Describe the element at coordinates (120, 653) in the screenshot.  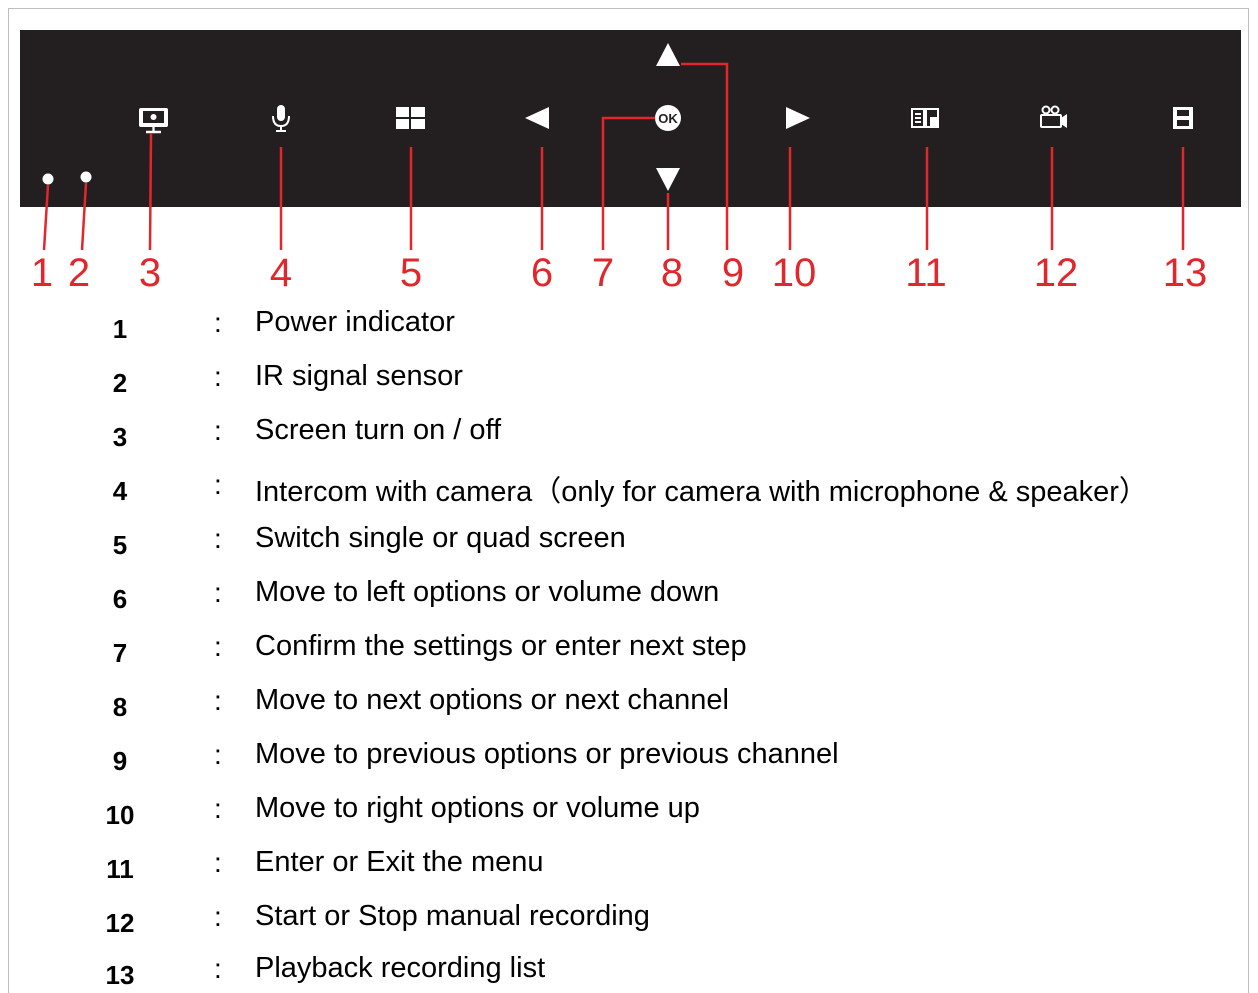
I see `legend-number: 7` at that location.